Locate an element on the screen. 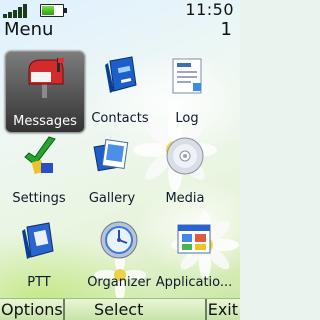  page-number: 1 is located at coordinates (226, 29).